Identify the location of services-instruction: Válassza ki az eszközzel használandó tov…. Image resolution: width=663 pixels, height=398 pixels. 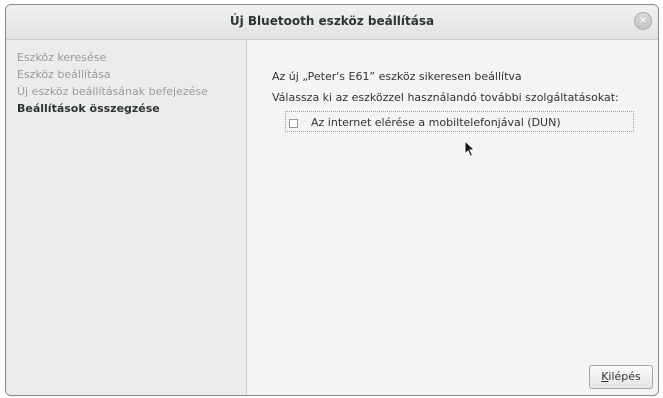
(445, 97).